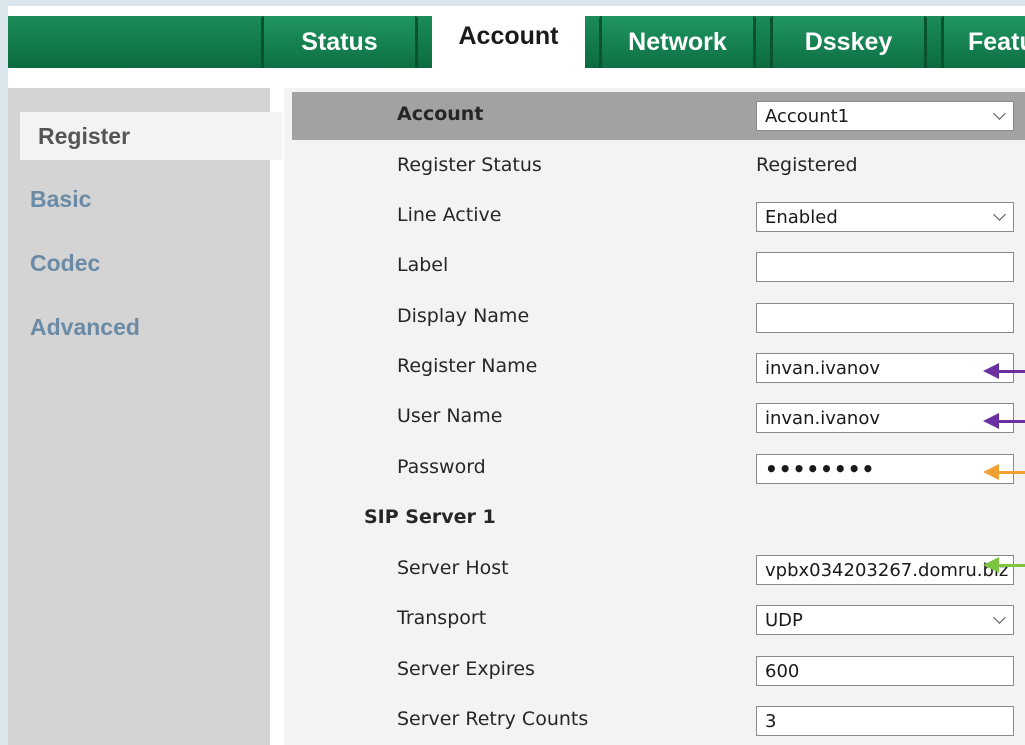 The width and height of the screenshot is (1025, 745). What do you see at coordinates (885, 318) in the screenshot?
I see `display-name-input` at bounding box center [885, 318].